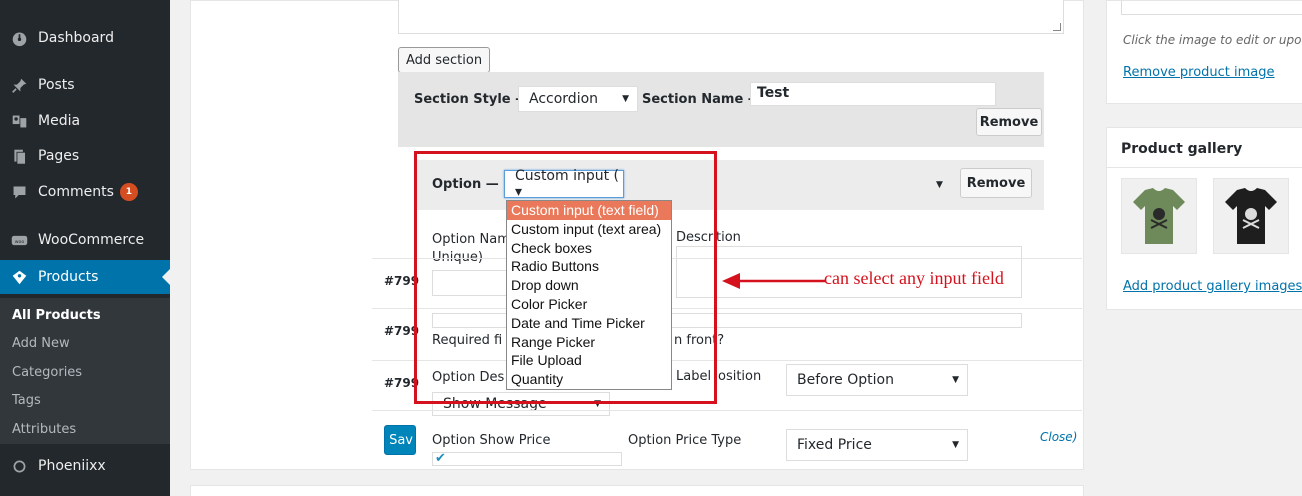  What do you see at coordinates (740, 376) in the screenshot?
I see `label-position-label-2: osition` at bounding box center [740, 376].